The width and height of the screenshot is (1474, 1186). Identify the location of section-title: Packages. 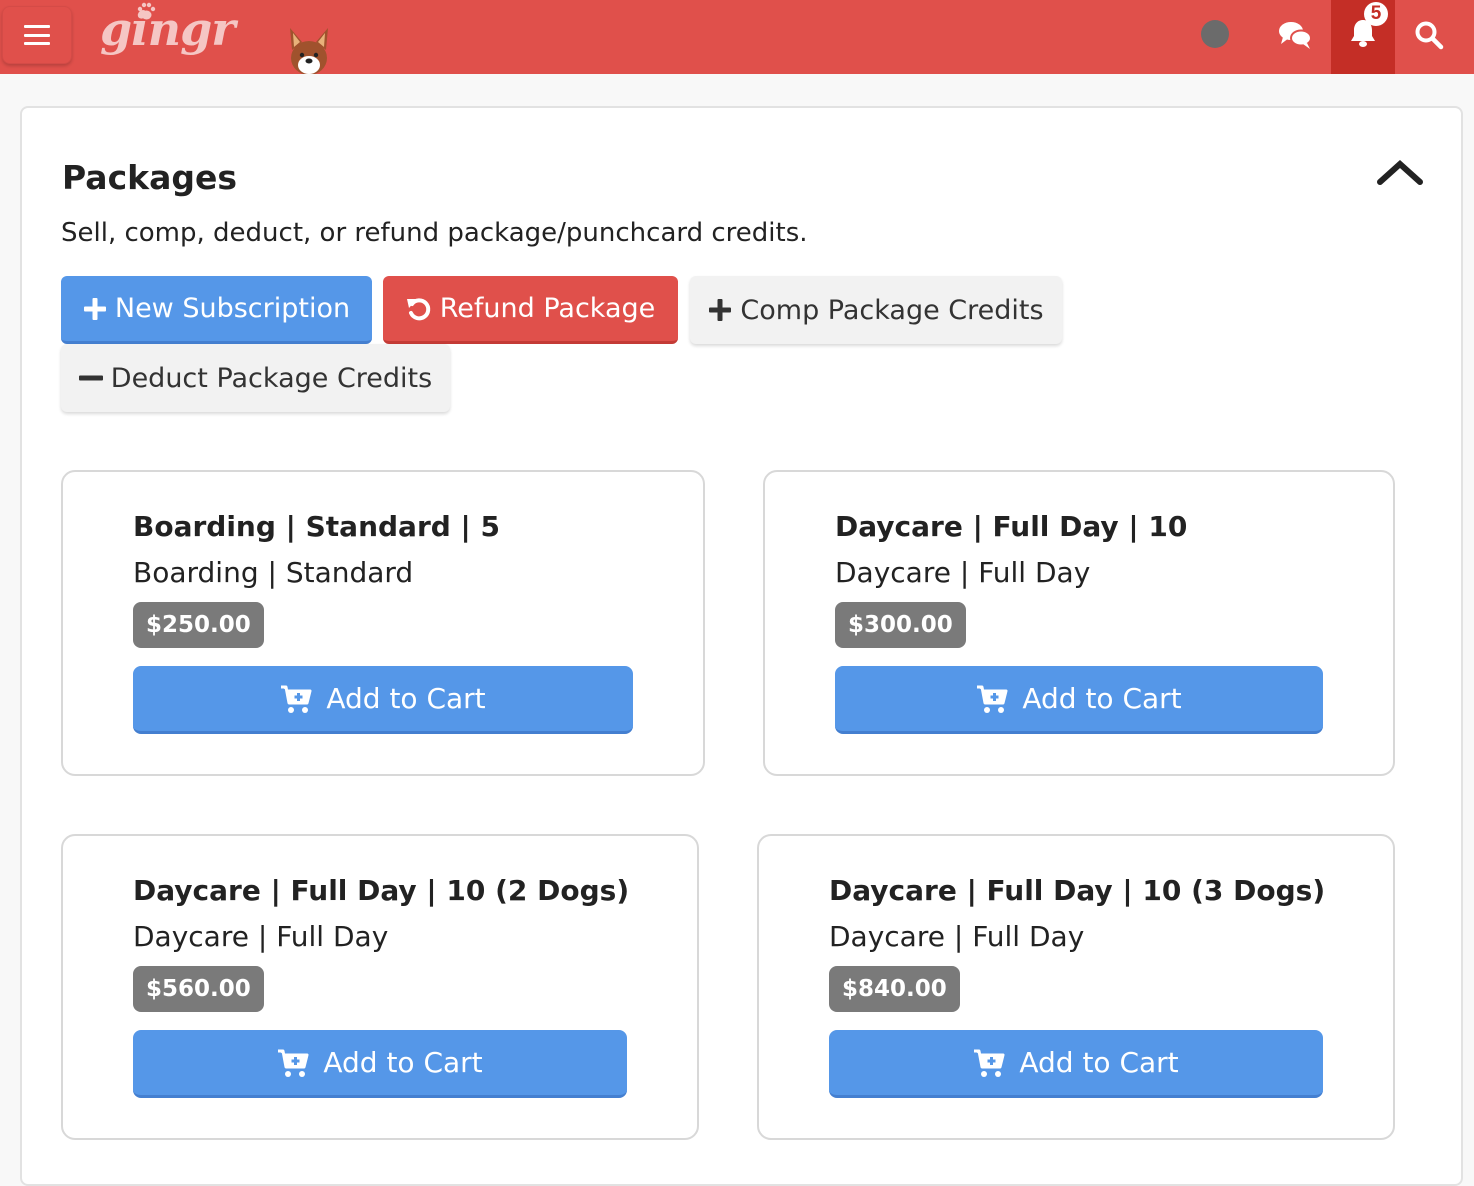
(149, 177).